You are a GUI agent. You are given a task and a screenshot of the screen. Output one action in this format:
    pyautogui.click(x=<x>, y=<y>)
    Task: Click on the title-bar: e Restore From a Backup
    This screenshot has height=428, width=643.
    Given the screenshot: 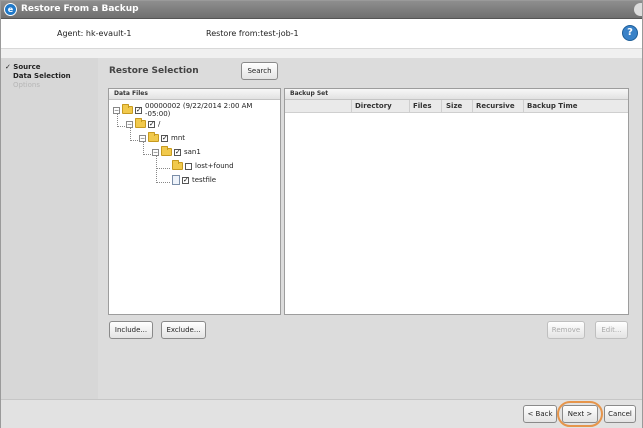 What is the action you would take?
    pyautogui.click(x=321, y=10)
    